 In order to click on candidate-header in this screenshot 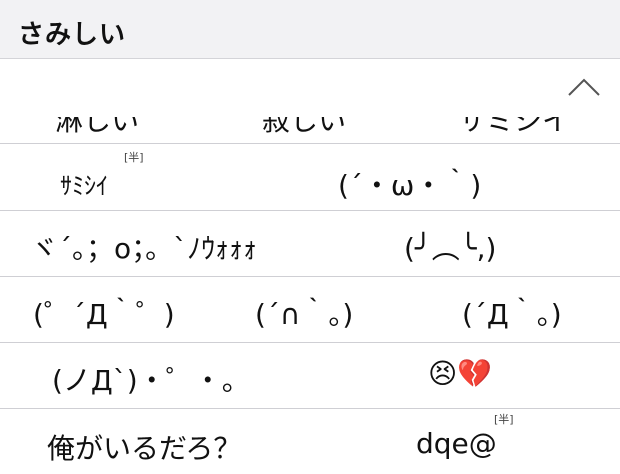, I will do `click(310, 88)`.